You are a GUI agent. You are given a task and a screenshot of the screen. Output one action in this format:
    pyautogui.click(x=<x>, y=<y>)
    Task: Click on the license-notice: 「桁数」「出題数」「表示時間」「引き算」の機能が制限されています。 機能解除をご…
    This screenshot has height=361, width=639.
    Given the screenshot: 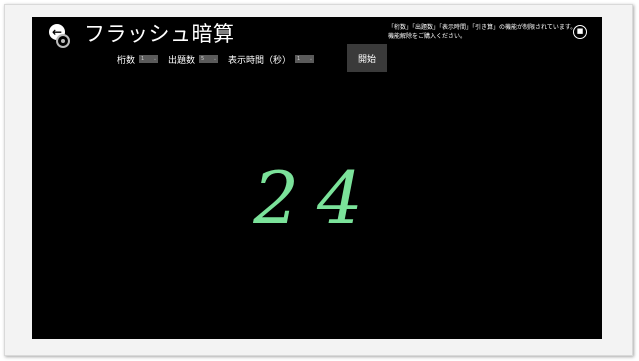 What is the action you would take?
    pyautogui.click(x=482, y=32)
    